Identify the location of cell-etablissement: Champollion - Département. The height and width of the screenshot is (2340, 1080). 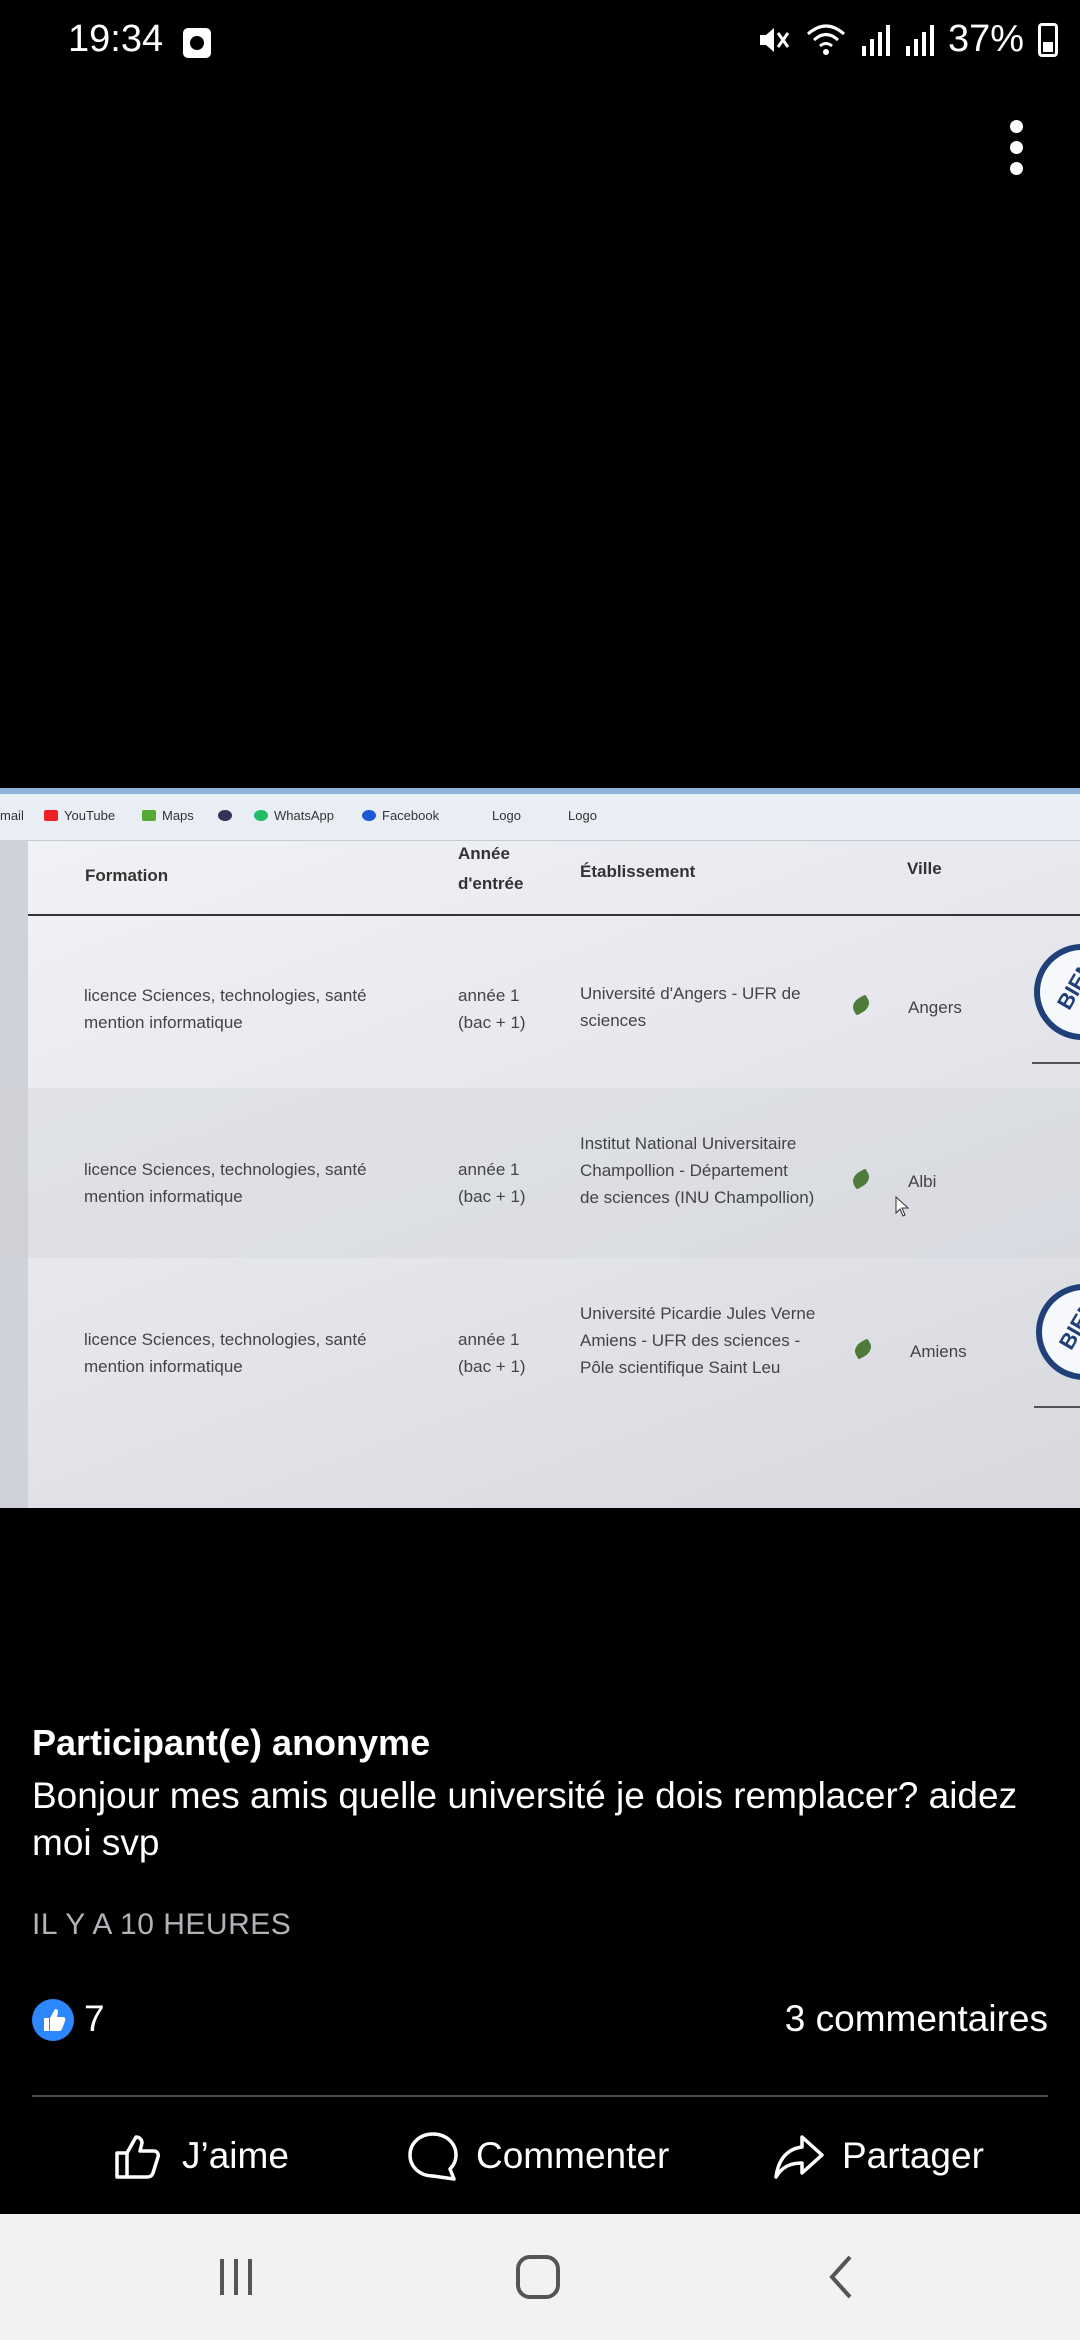
(684, 1170).